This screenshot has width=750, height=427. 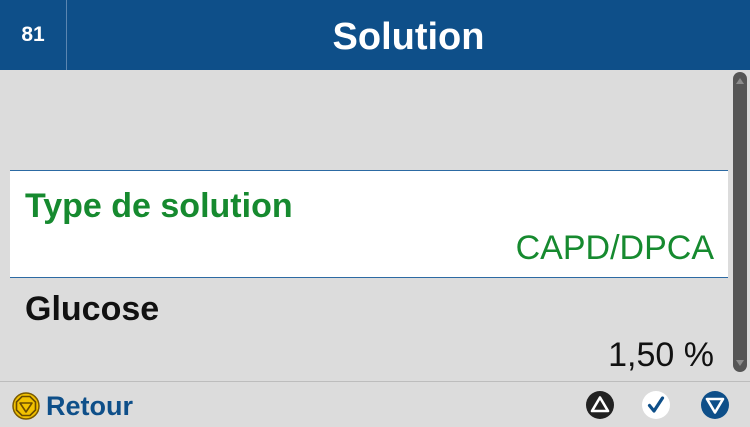 I want to click on list-item-value: CAPD/DPCA, so click(x=614, y=248).